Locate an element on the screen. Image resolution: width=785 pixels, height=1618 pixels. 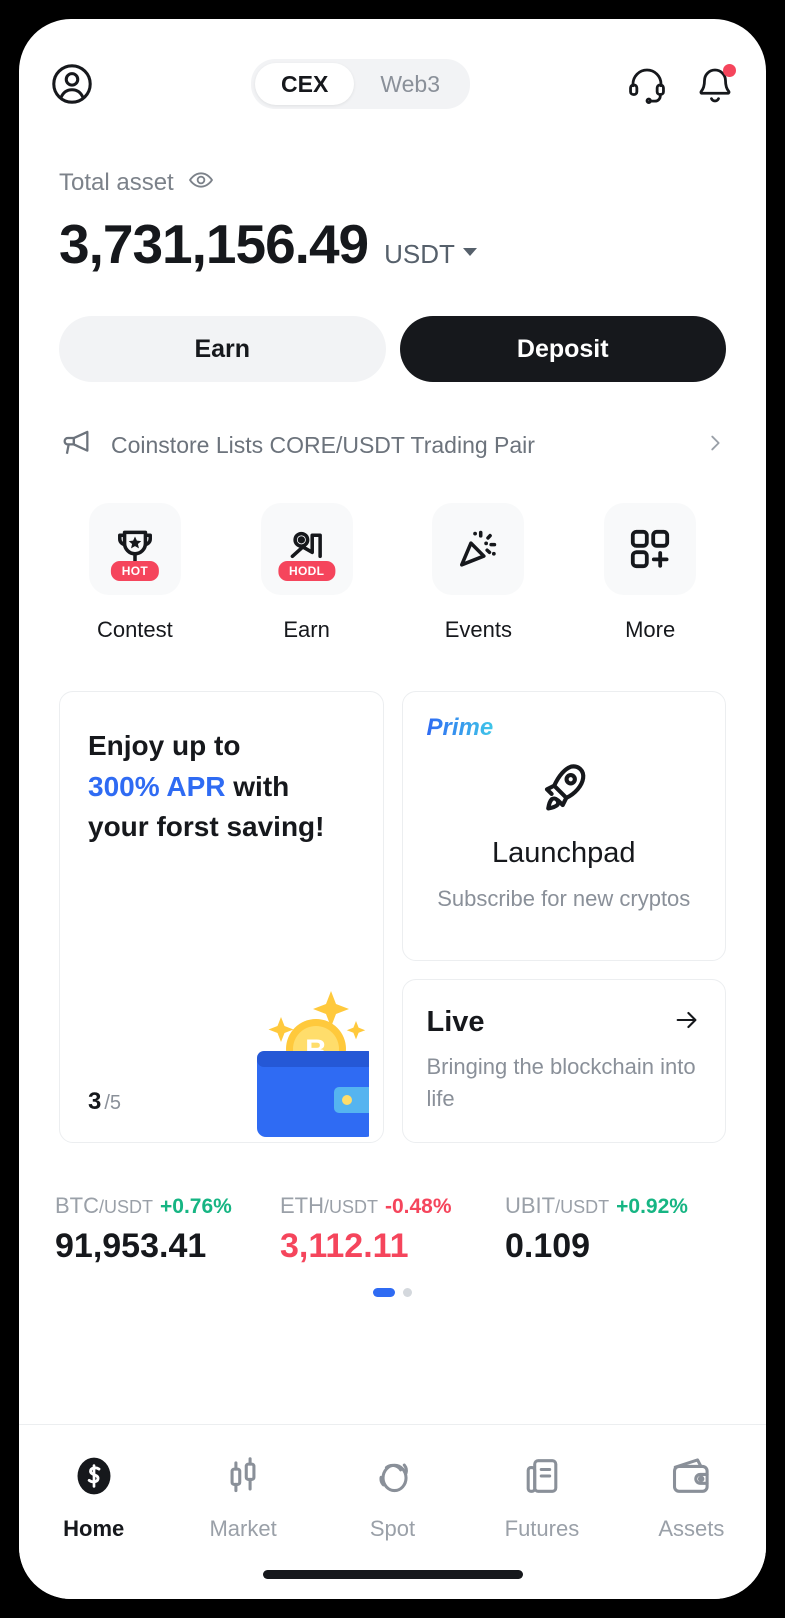
nav-label: Spot is located at coordinates (392, 1528).